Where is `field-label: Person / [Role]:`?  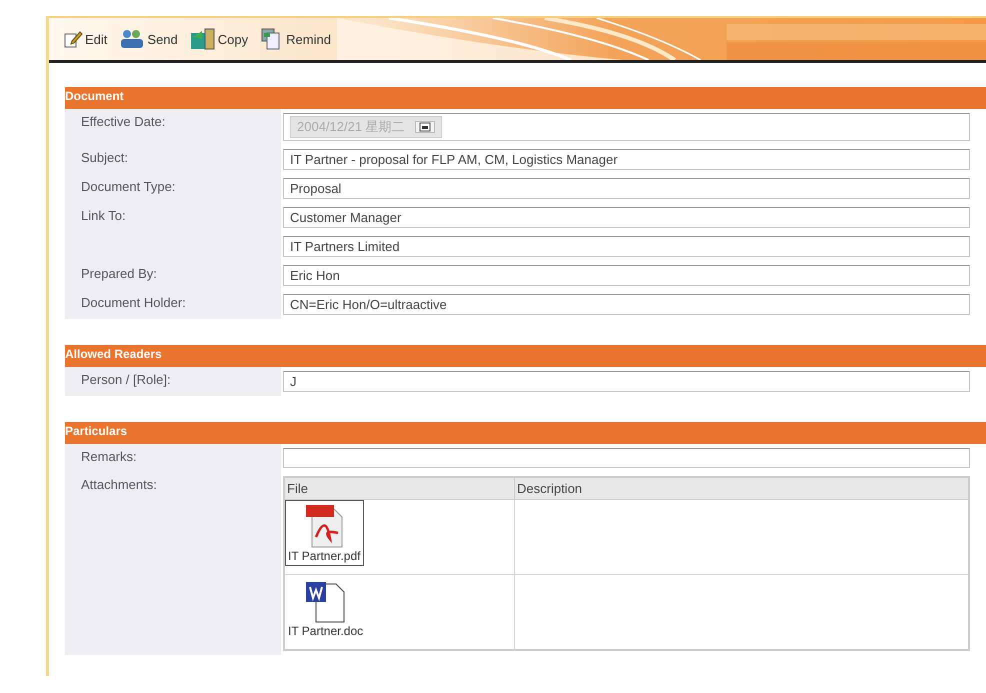
field-label: Person / [Role]: is located at coordinates (173, 381).